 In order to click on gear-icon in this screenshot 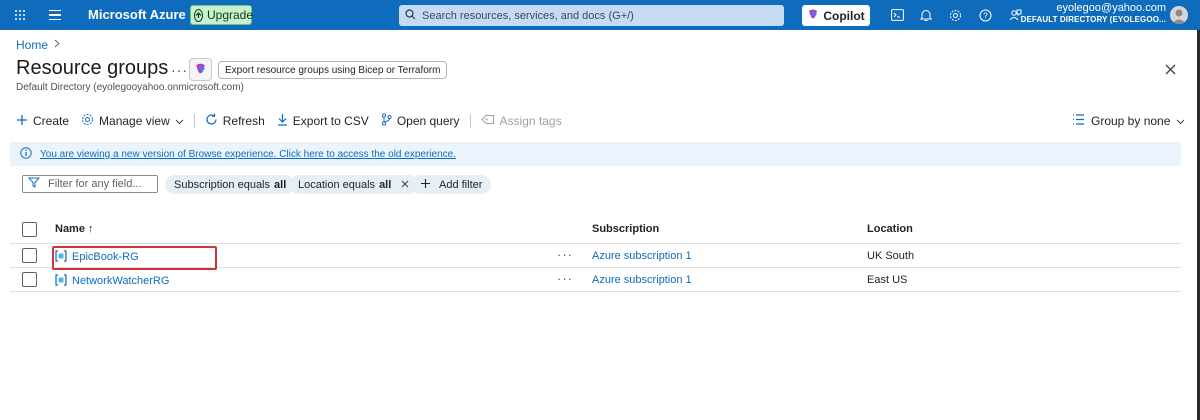, I will do `click(87, 121)`.